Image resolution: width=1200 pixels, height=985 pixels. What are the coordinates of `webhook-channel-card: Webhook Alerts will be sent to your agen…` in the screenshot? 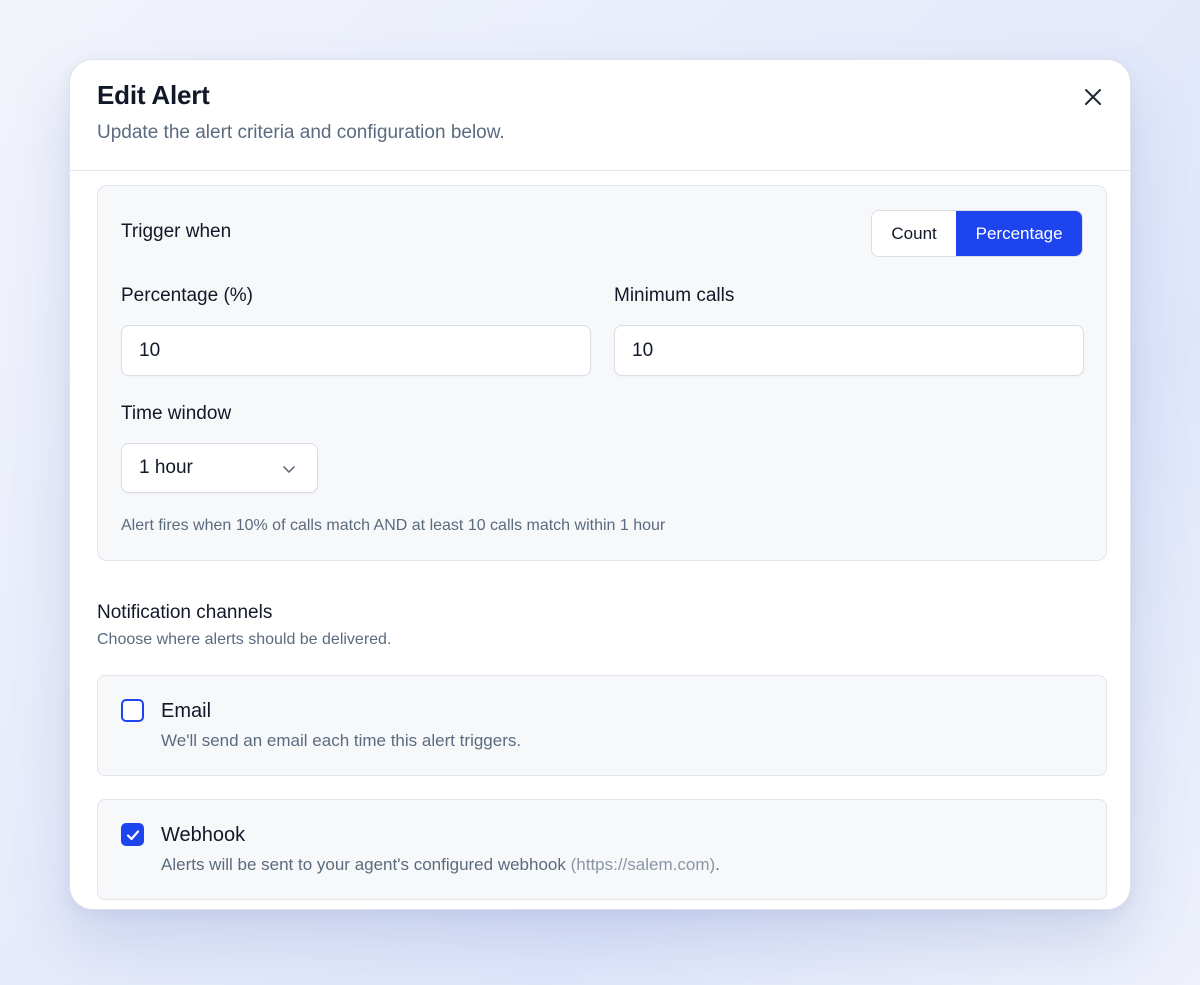 It's located at (602, 849).